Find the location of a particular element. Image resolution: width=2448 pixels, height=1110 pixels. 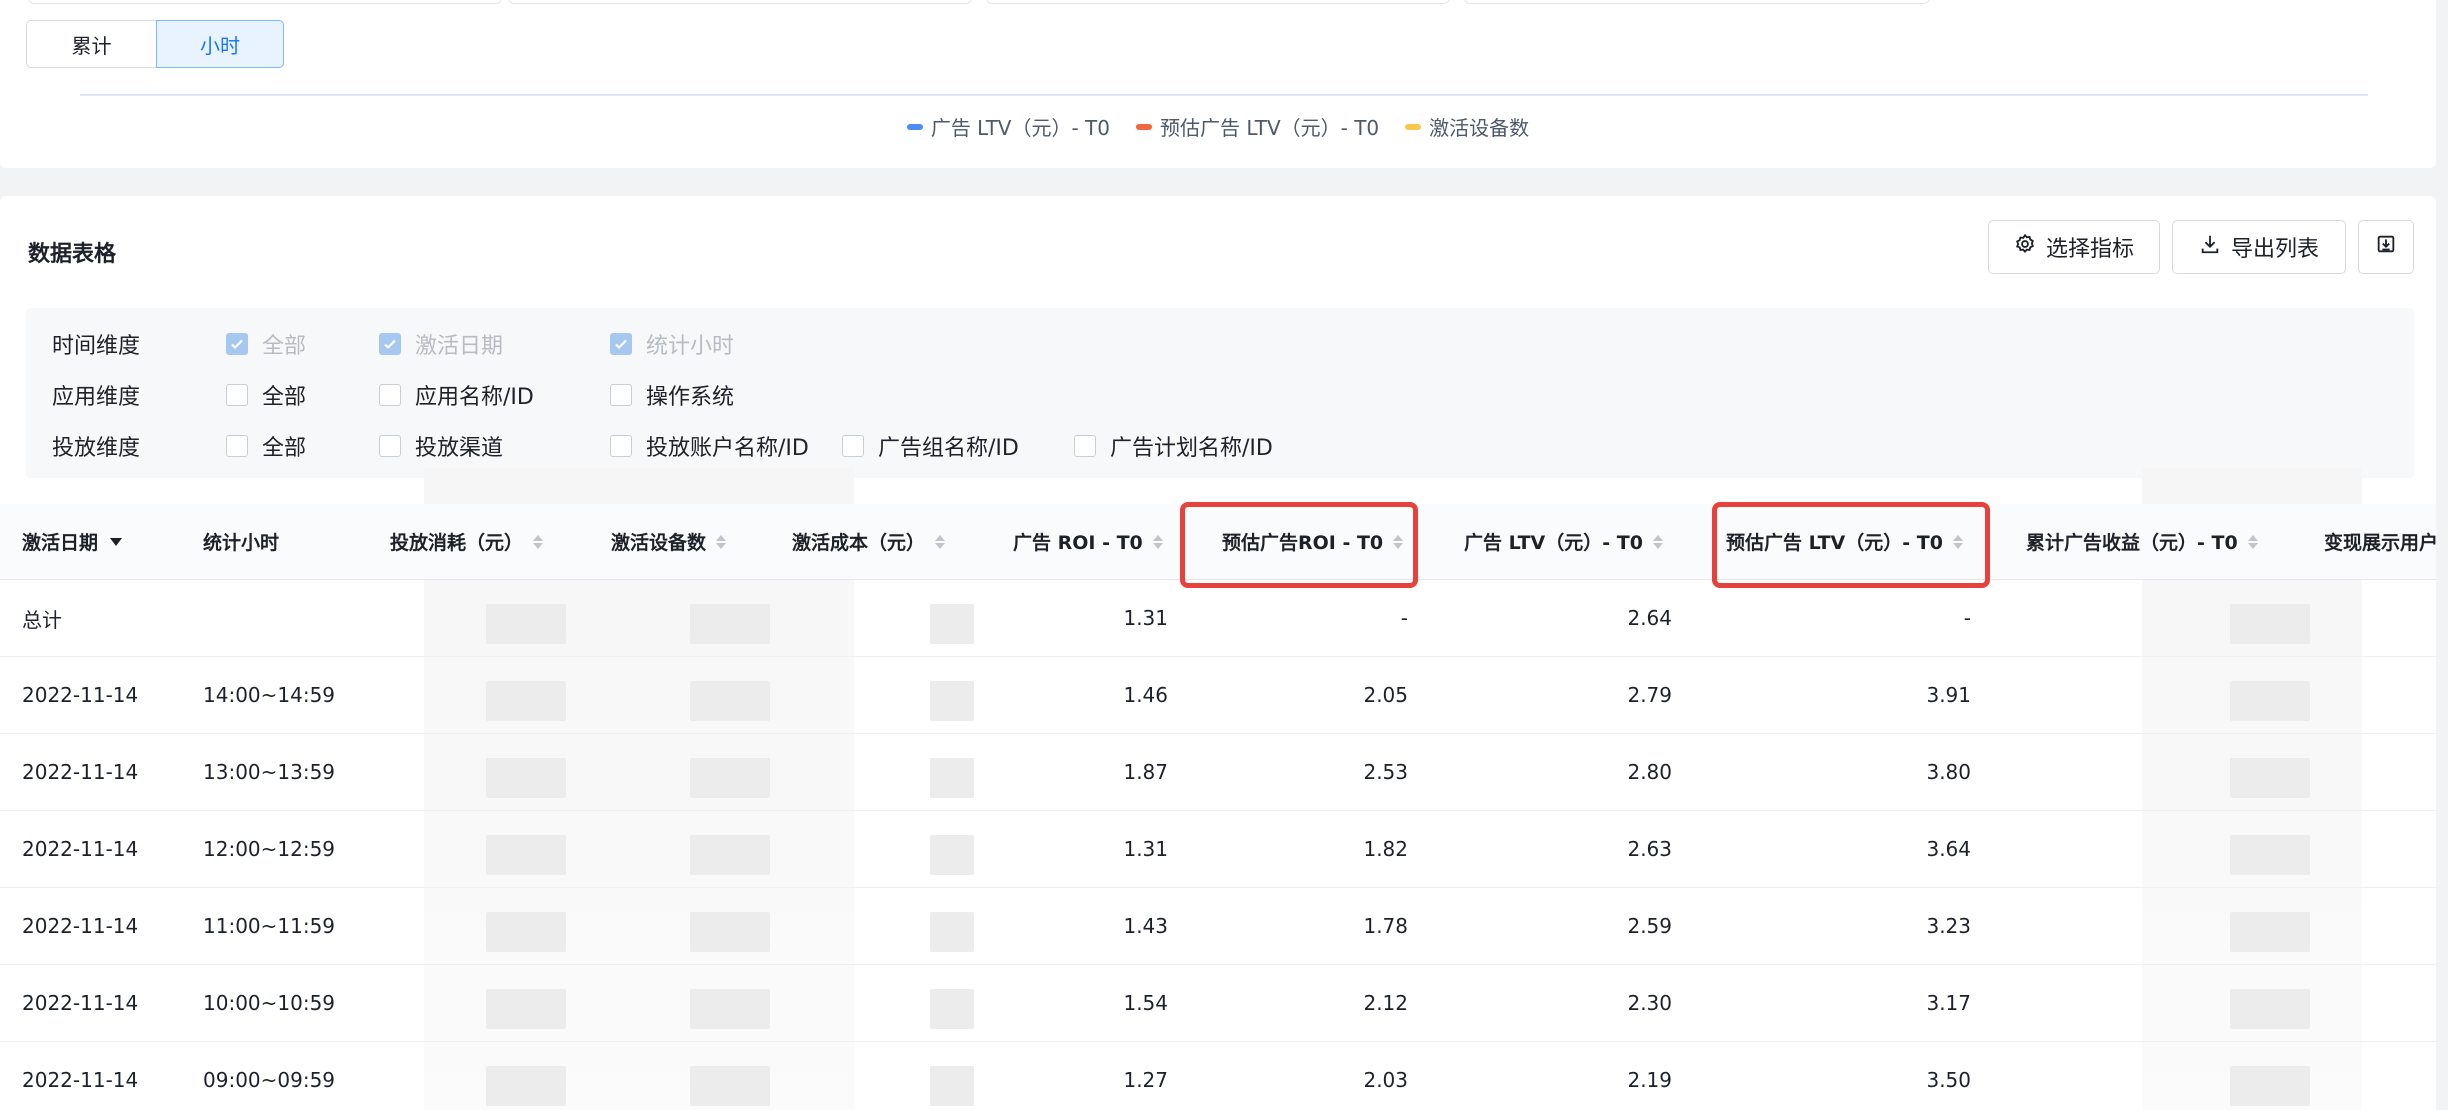

col-header-label: 激活成本（元） is located at coordinates (859, 543).